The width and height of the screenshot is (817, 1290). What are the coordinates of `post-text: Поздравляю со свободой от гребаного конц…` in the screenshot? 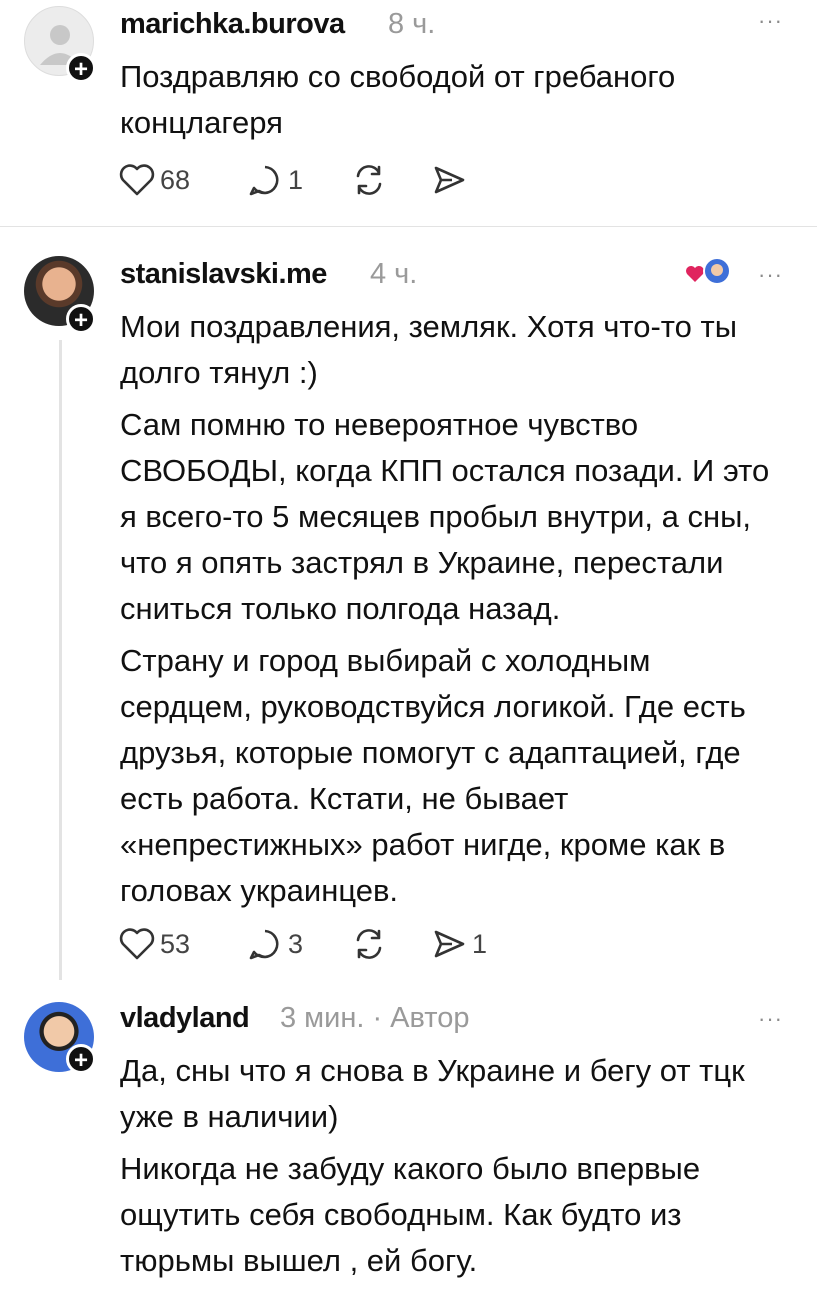 It's located at (450, 103).